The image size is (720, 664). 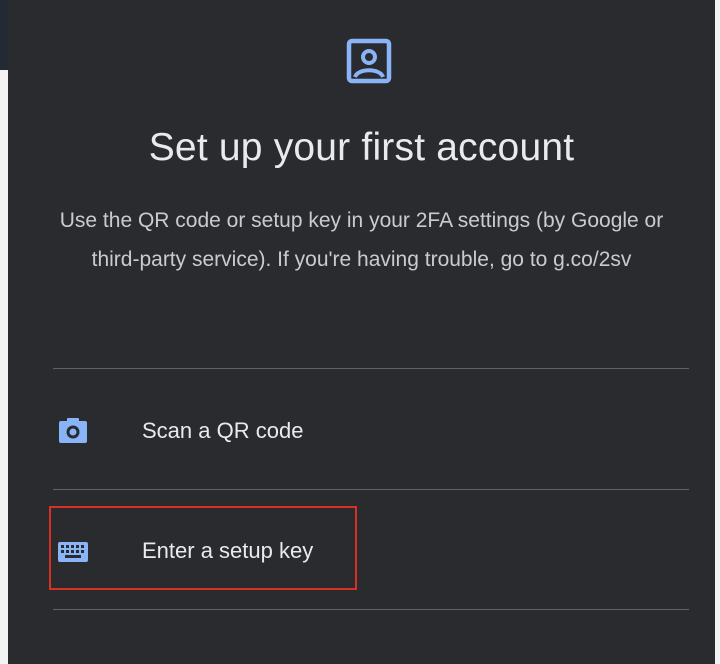 I want to click on scan-qr-code-option: Scan a QR code, so click(x=371, y=430).